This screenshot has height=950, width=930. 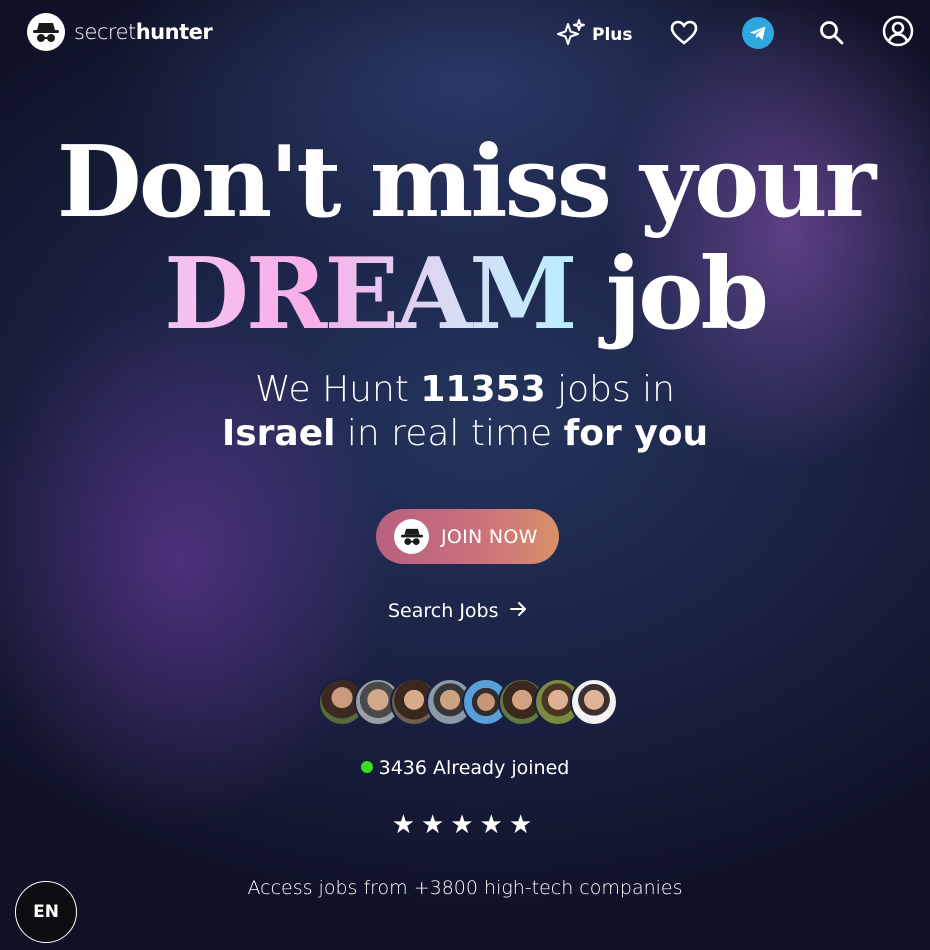 I want to click on brand-name-bold: hunter, so click(x=174, y=32).